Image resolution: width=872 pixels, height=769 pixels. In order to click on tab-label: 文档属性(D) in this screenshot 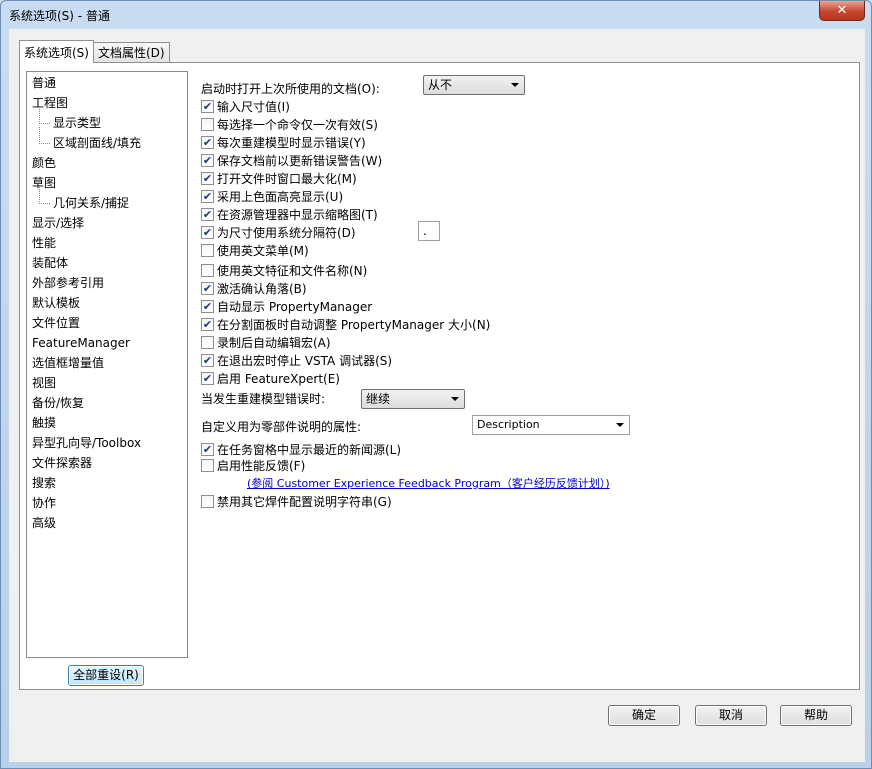, I will do `click(131, 53)`.